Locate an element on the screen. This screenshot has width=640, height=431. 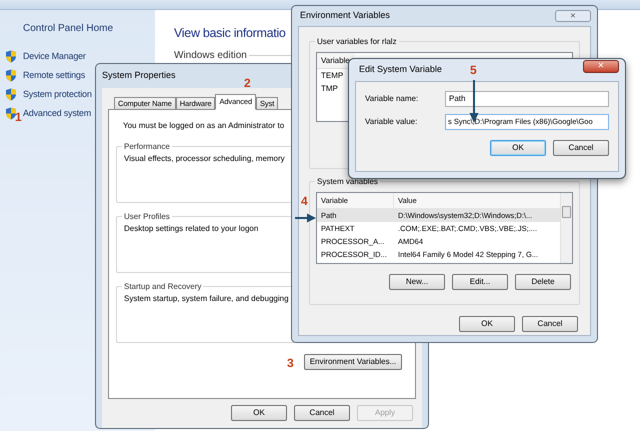
field-label: Variable value: is located at coordinates (391, 122).